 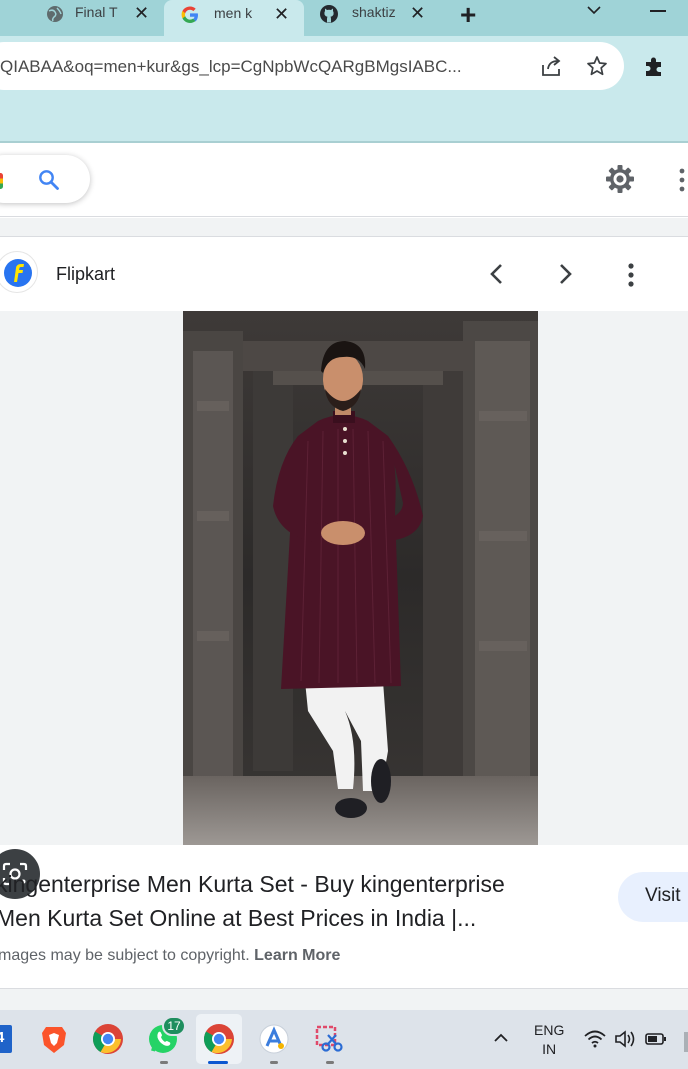 What do you see at coordinates (108, 1039) in the screenshot?
I see `chrome-icon` at bounding box center [108, 1039].